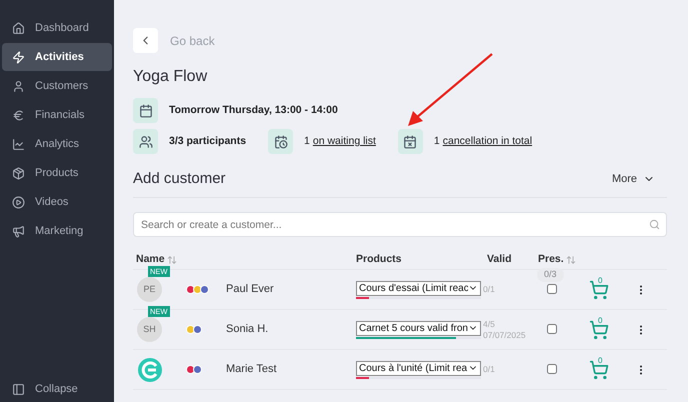 The image size is (688, 402). I want to click on activity-title: Yoga Flow, so click(170, 77).